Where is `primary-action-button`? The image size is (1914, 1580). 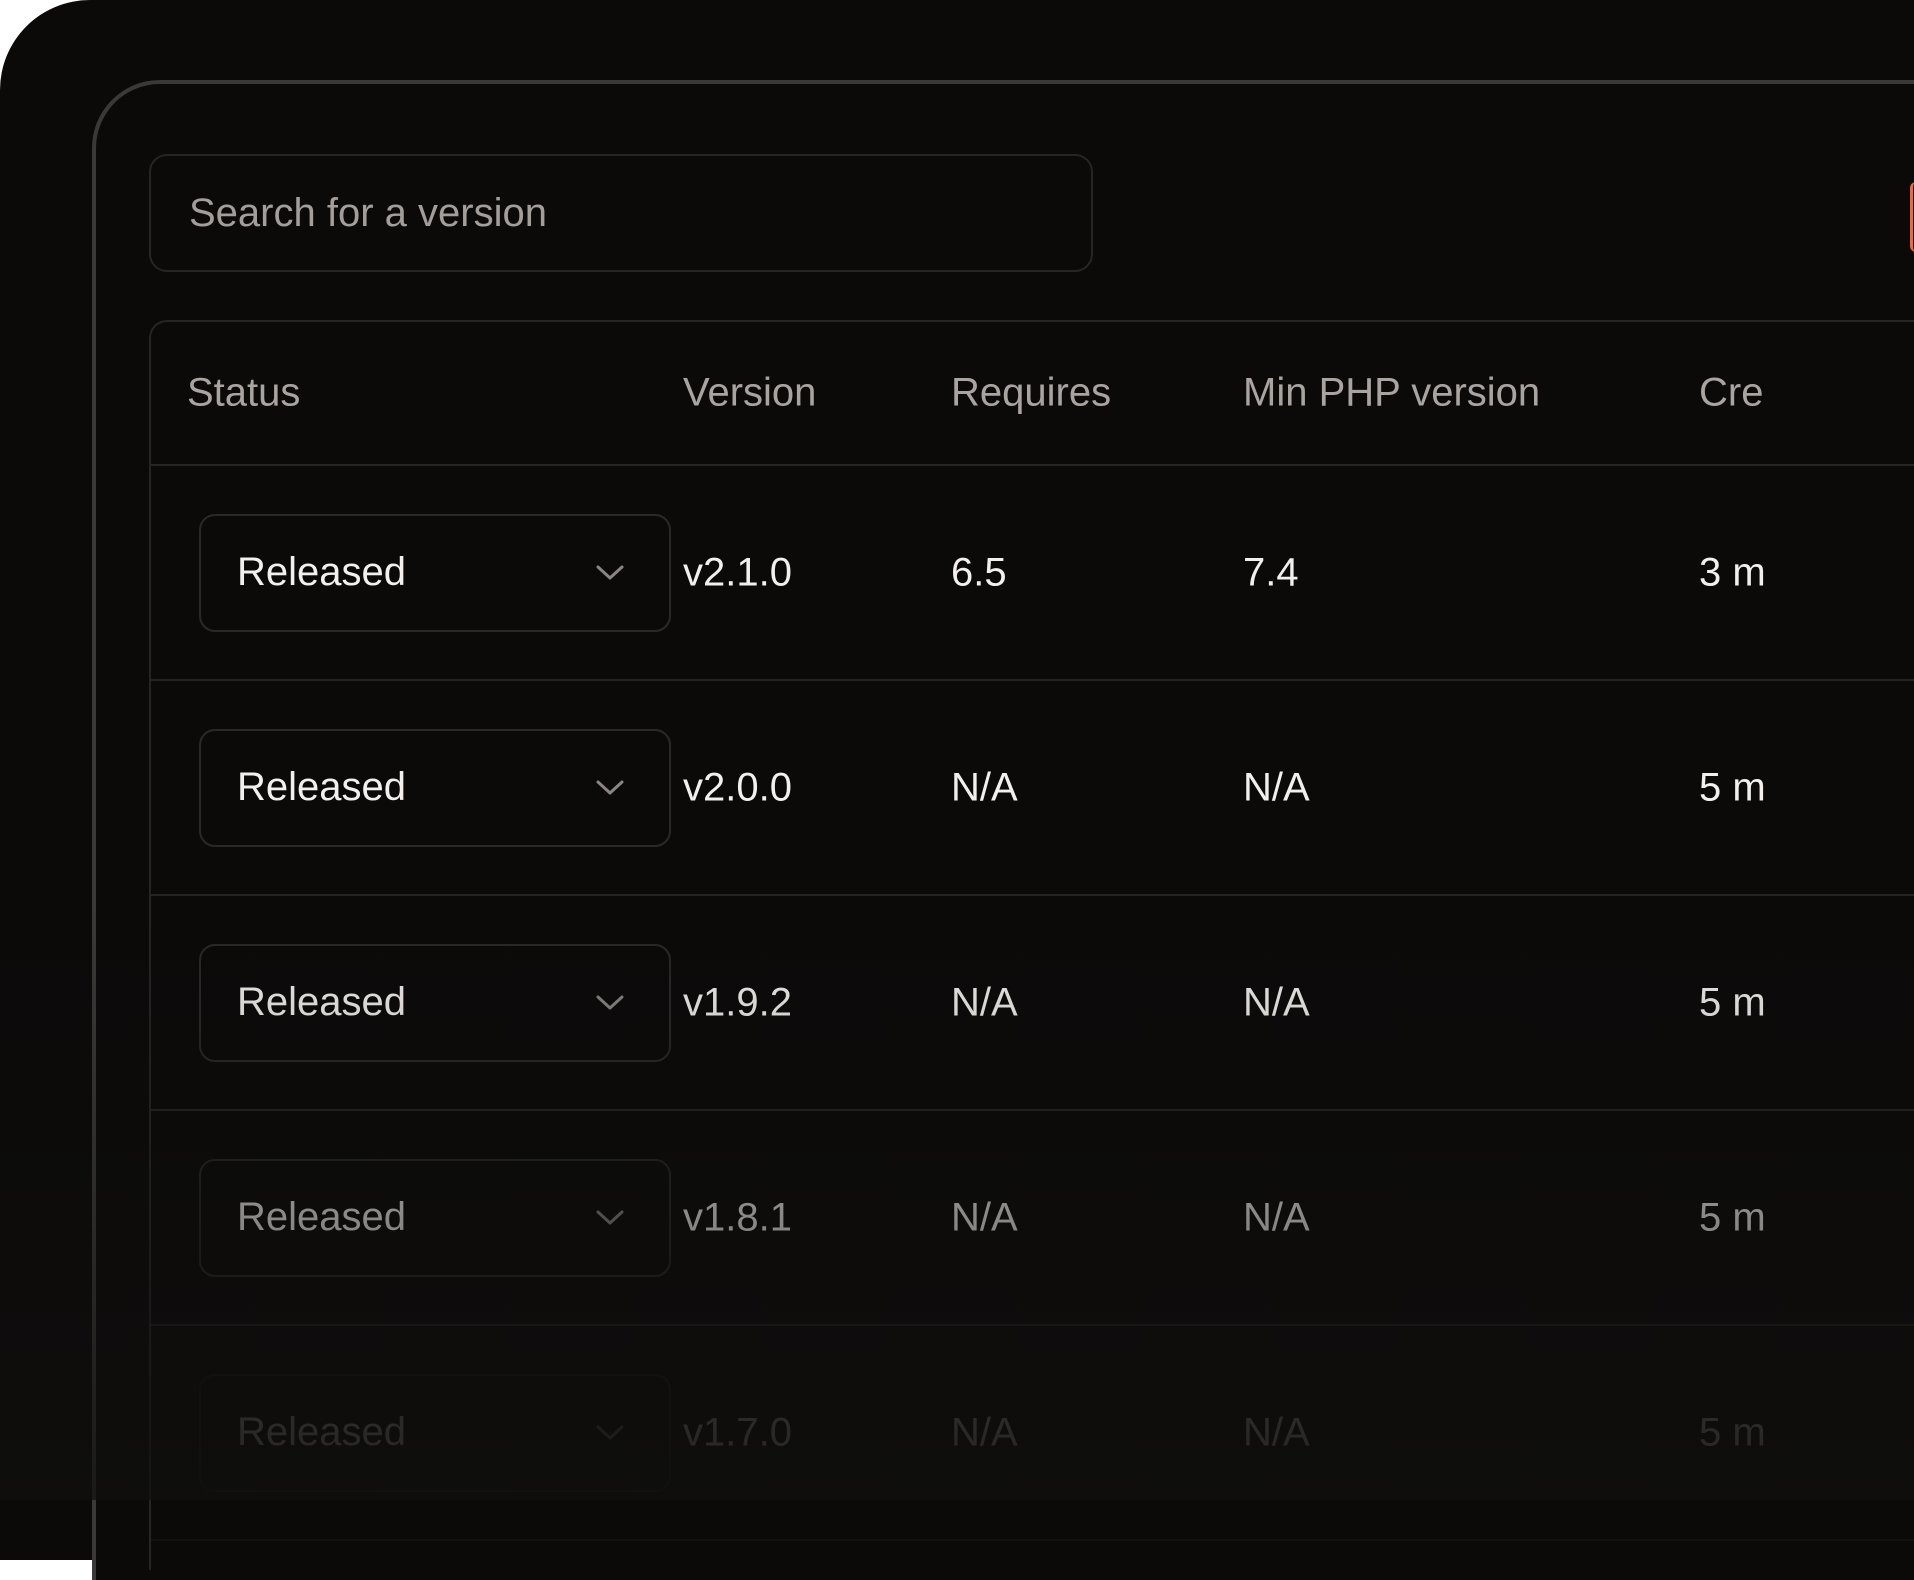
primary-action-button is located at coordinates (1912, 217).